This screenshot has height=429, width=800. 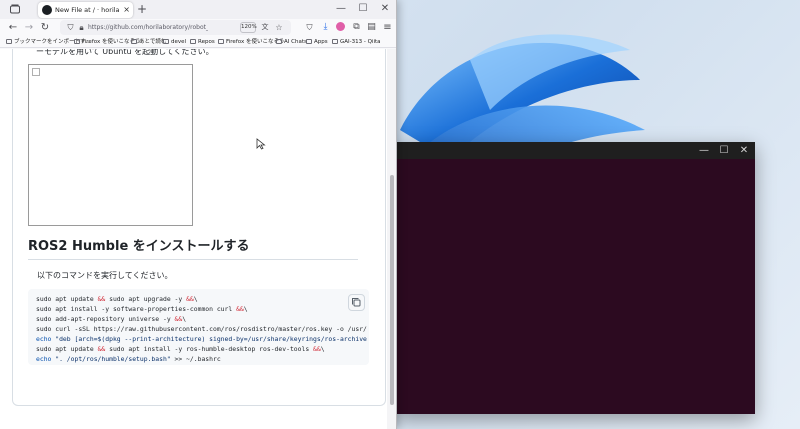 I want to click on browser-maximize-button: ☐, so click(x=363, y=9).